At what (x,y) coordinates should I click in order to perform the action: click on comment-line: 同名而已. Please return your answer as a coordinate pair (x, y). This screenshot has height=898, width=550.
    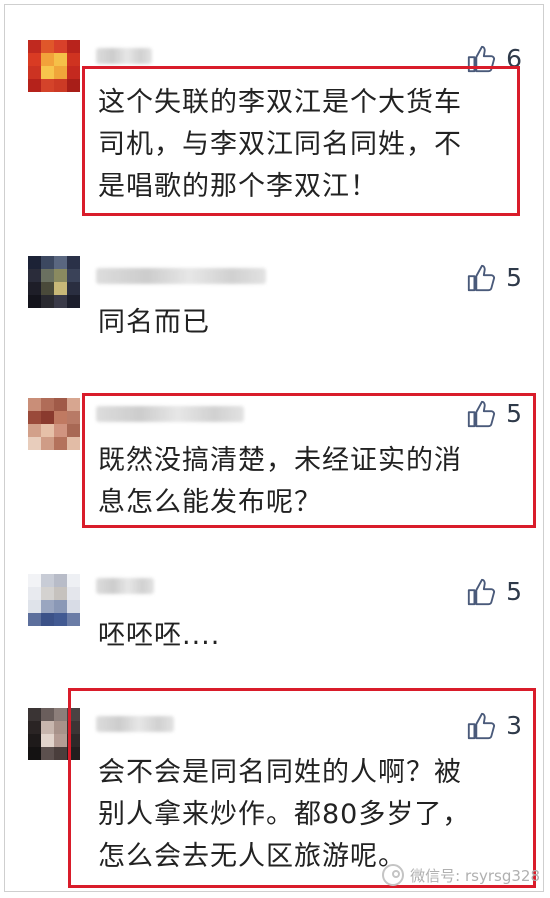
    Looking at the image, I should click on (154, 322).